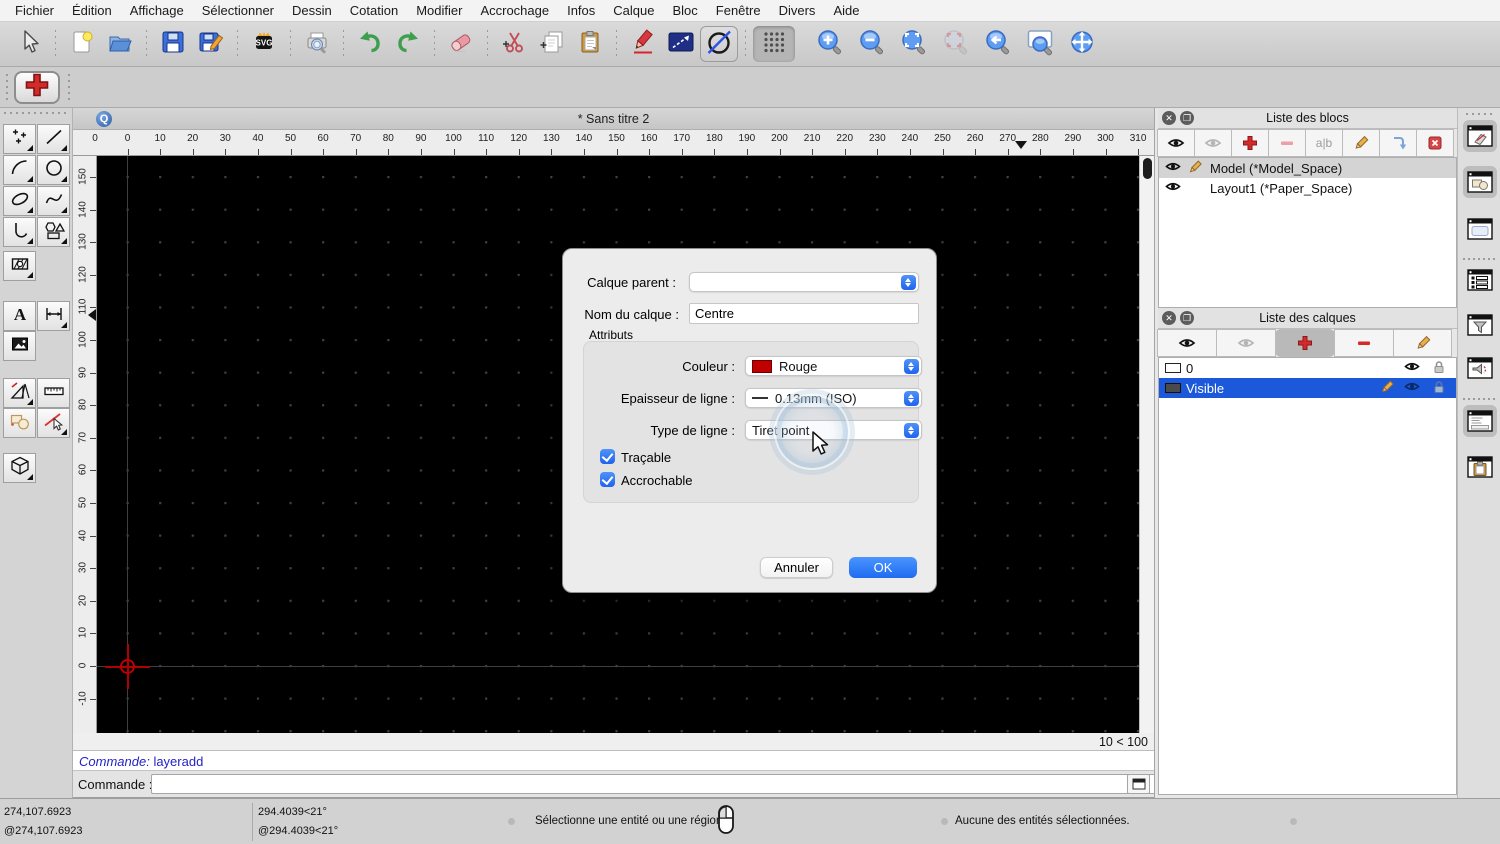  I want to click on edit-layer-button, so click(1422, 343).